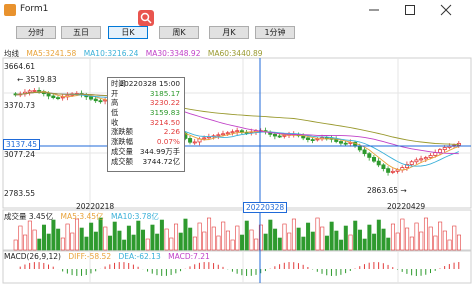  Describe the element at coordinates (20, 154) in the screenshot. I see `y-tick-3: 3077.24` at that location.